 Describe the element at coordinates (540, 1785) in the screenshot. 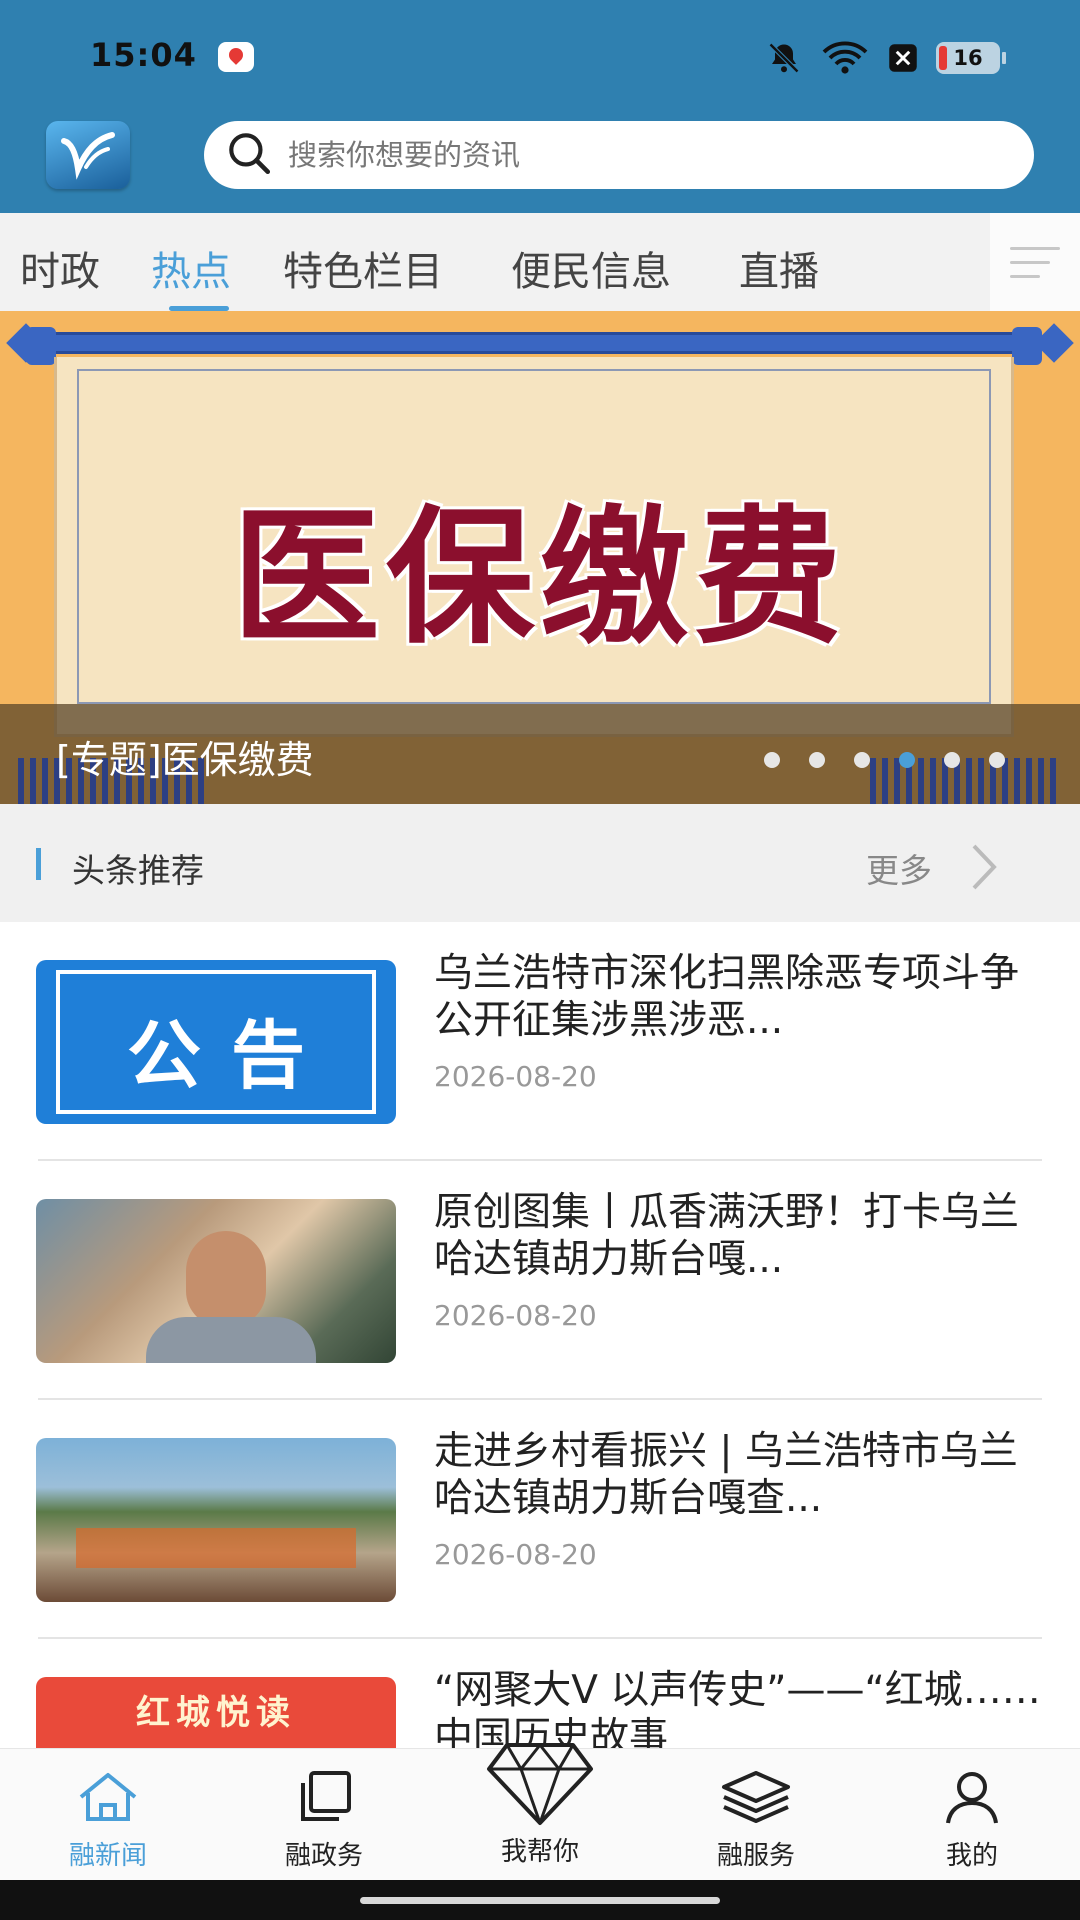

I see `diamond-icon` at that location.